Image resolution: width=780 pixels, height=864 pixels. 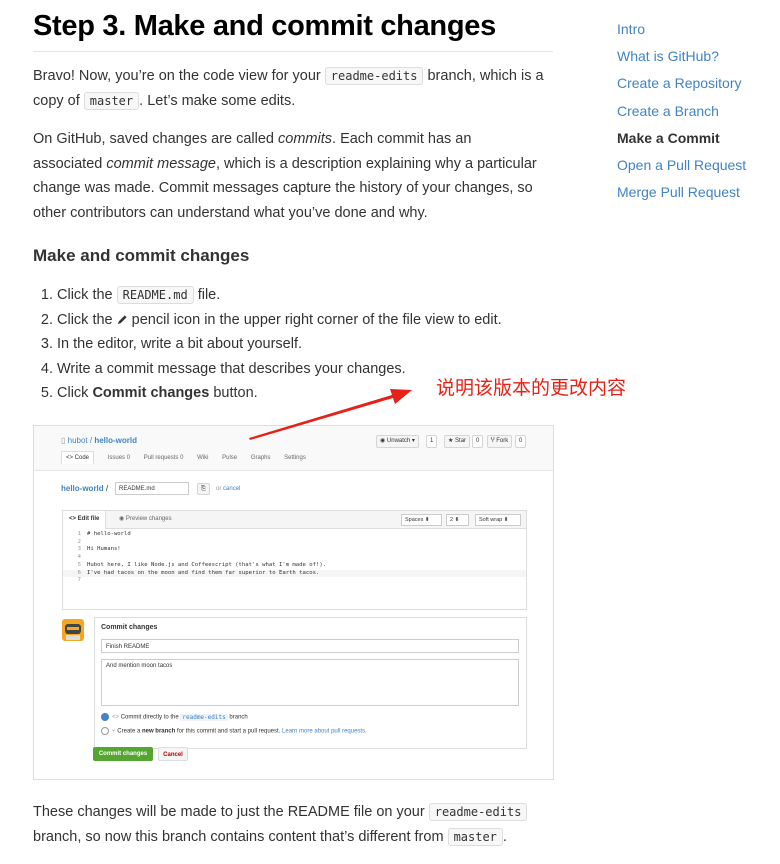 What do you see at coordinates (115, 440) in the screenshot?
I see `repo-name: hello-world` at bounding box center [115, 440].